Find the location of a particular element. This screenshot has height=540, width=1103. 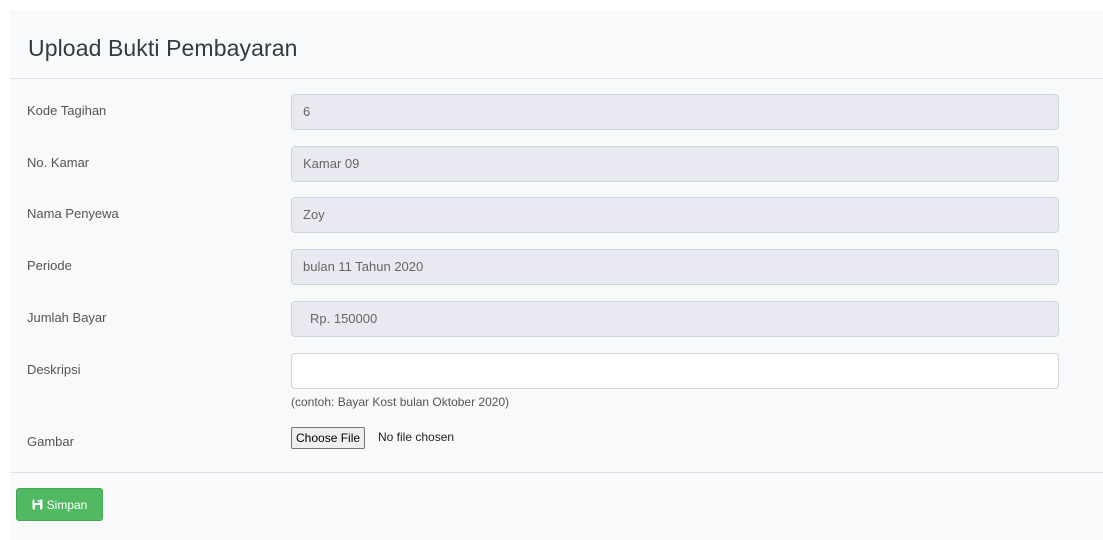

header-divider is located at coordinates (556, 78).